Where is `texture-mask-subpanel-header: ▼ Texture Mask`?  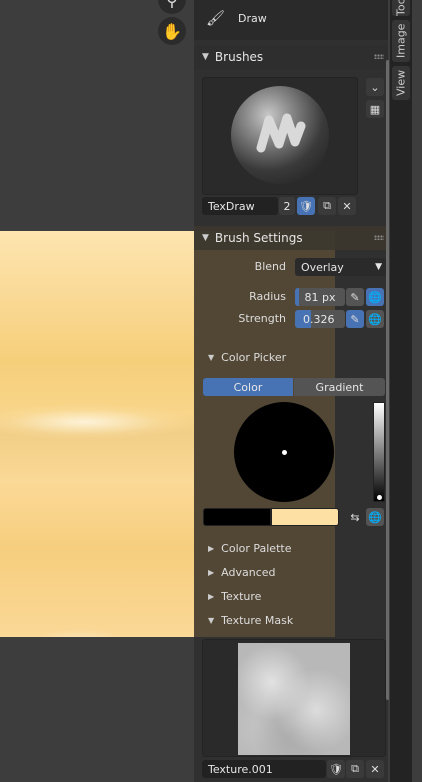
texture-mask-subpanel-header: ▼ Texture Mask is located at coordinates (250, 620).